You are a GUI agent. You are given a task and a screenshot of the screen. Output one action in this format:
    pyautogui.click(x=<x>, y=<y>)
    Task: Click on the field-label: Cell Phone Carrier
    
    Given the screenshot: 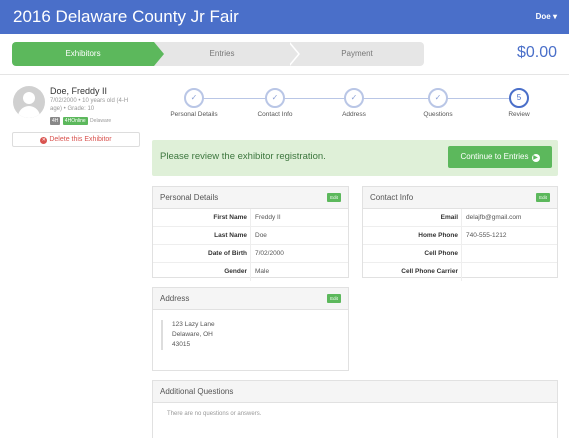 What is the action you would take?
    pyautogui.click(x=429, y=271)
    